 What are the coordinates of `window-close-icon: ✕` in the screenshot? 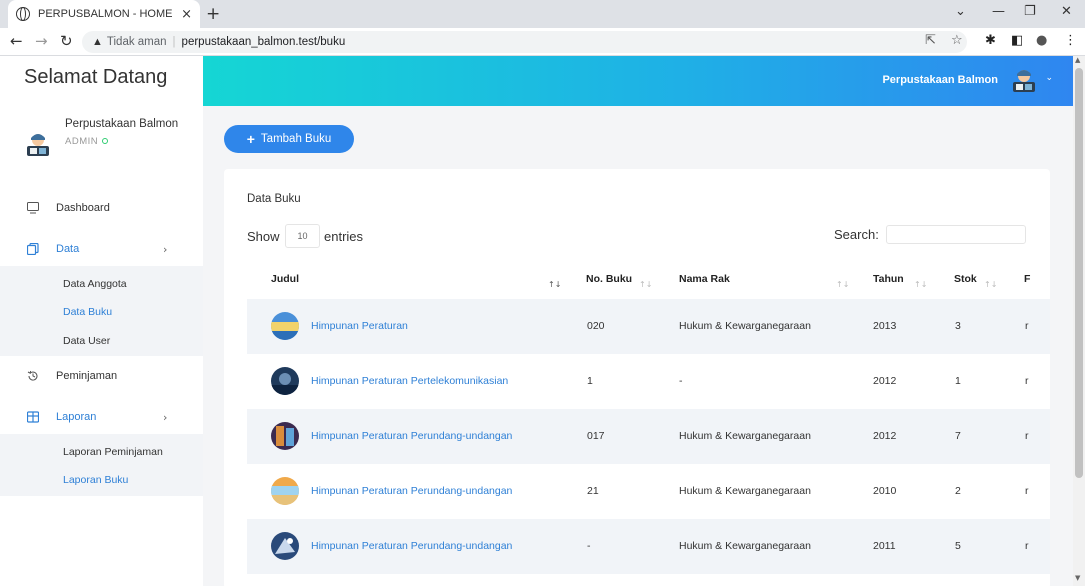 It's located at (1066, 11).